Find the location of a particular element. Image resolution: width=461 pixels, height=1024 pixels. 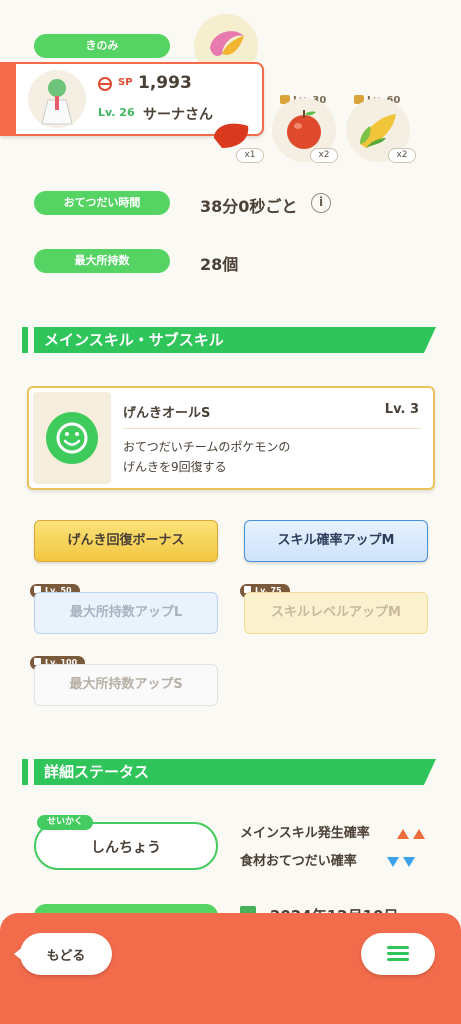

skill-divider is located at coordinates (272, 428).